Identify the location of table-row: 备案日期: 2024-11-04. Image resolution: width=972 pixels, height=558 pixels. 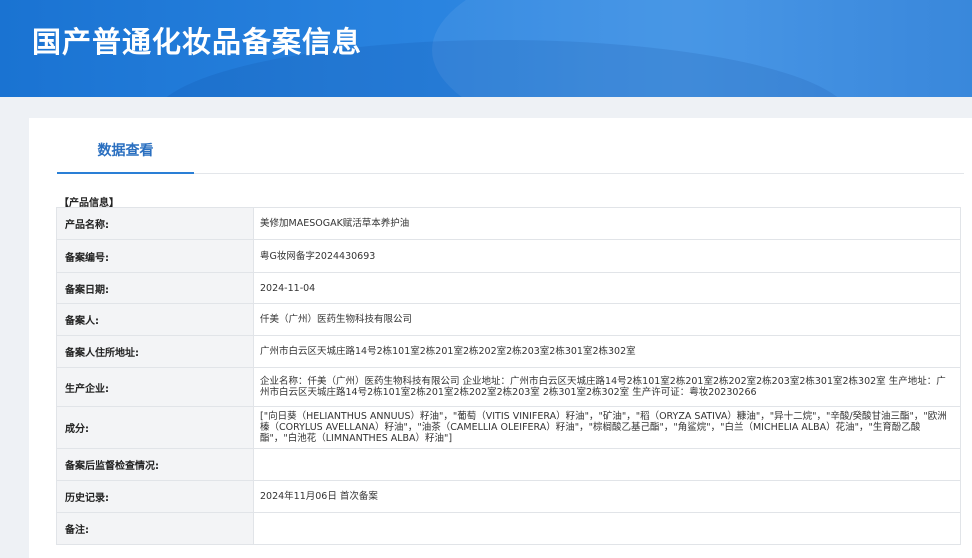
(508, 288).